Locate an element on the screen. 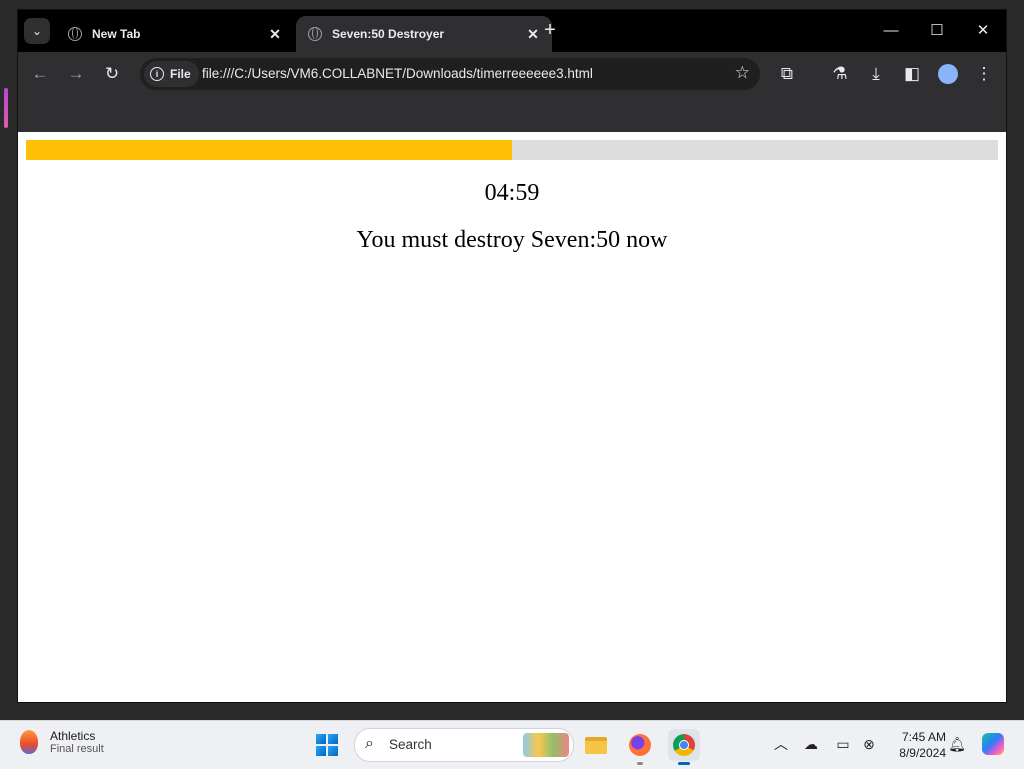 This screenshot has height=769, width=1024. progress-bar-fill is located at coordinates (269, 150).